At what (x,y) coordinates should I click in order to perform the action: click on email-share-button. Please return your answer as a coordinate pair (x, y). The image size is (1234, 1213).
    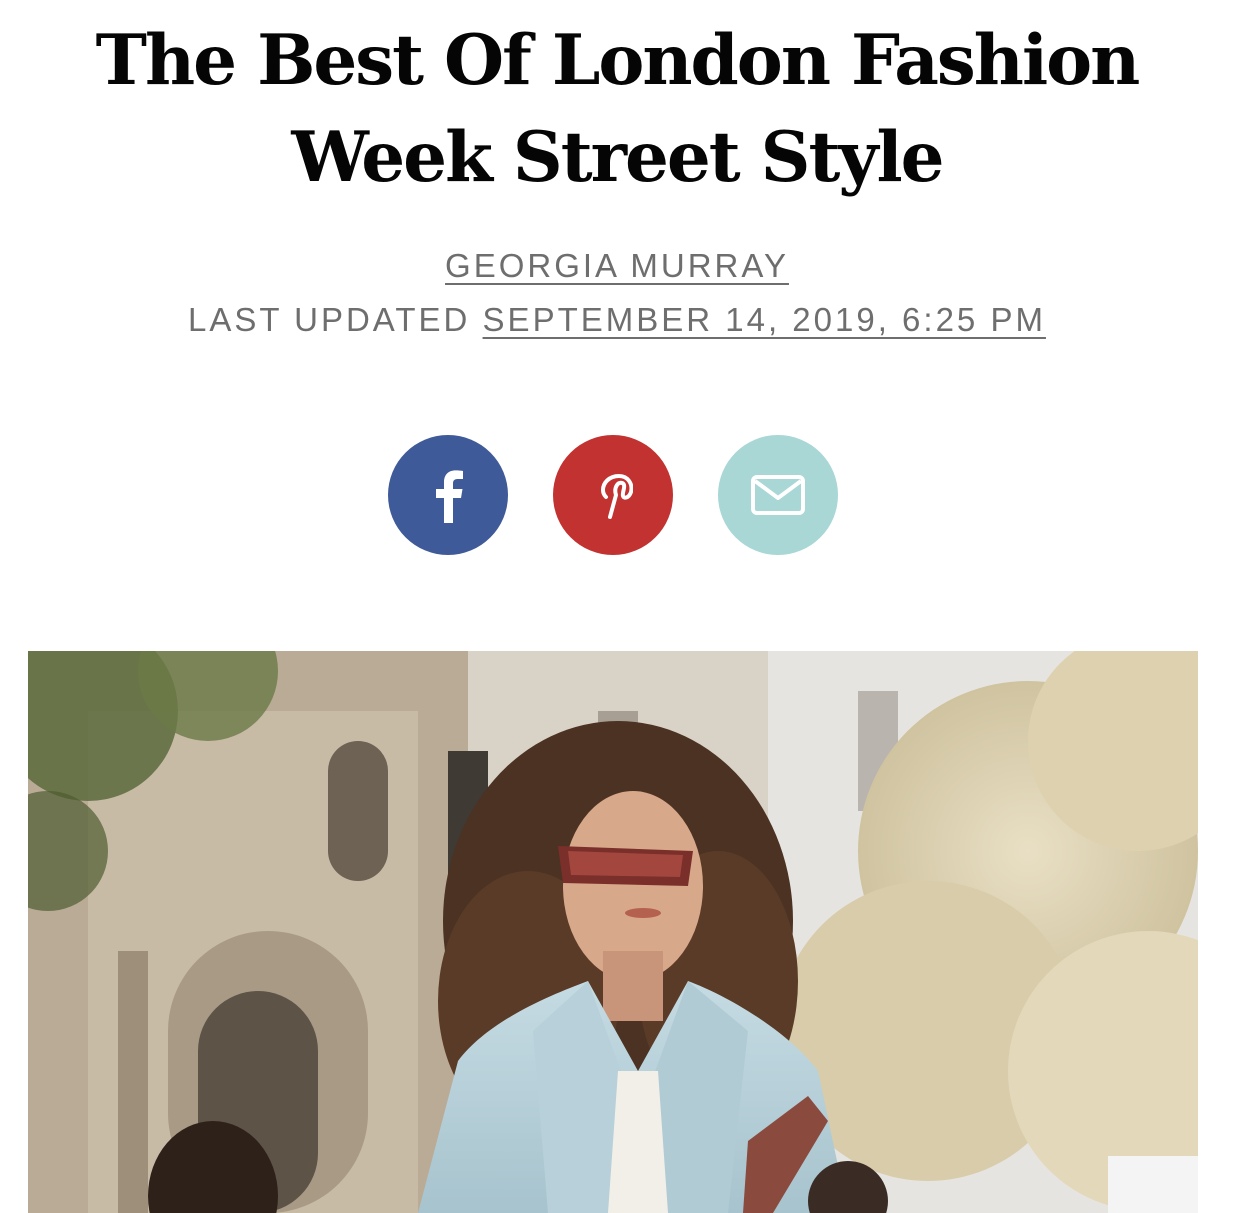
    Looking at the image, I should click on (778, 495).